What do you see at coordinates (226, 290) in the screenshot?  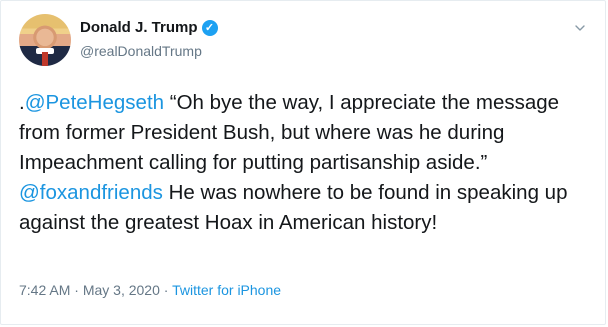 I see `tweet-source-link: Twitter for iPhone` at bounding box center [226, 290].